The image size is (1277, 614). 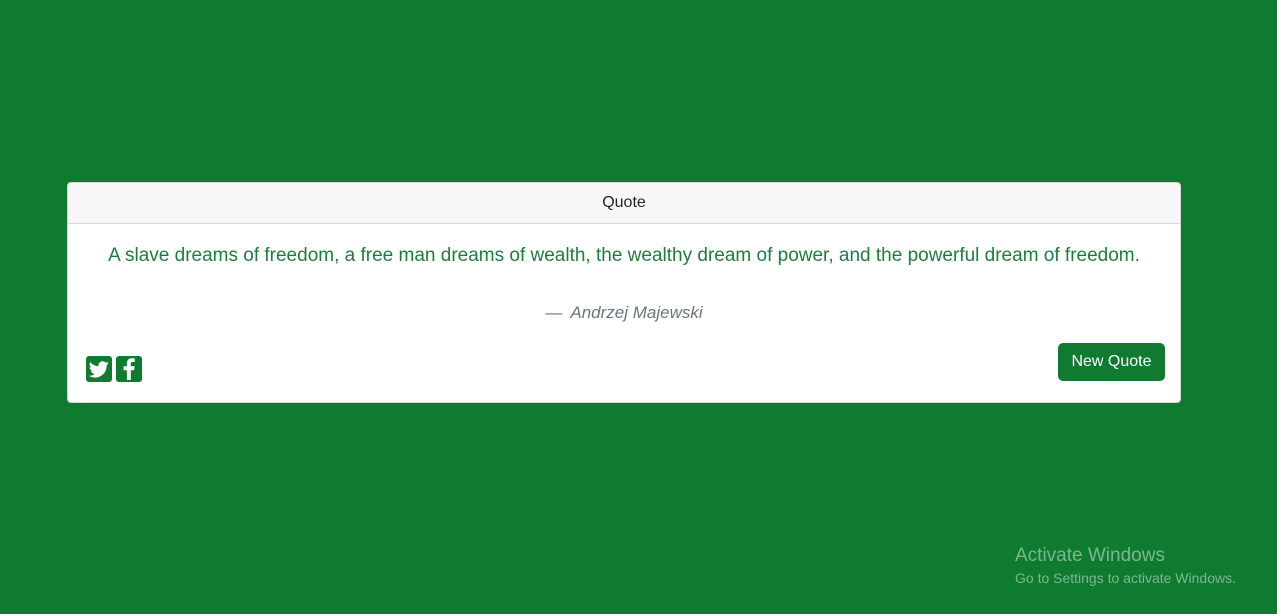 I want to click on quote-author: — Andrzej Majewski, so click(x=624, y=313).